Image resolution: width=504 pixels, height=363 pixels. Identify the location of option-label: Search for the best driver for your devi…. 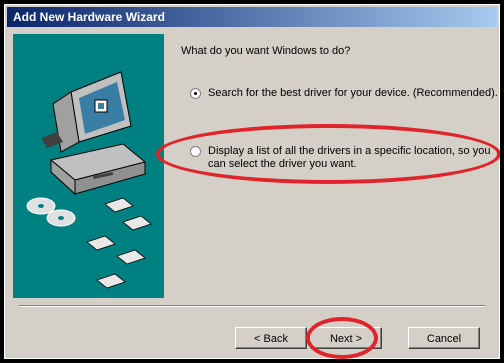
(353, 93).